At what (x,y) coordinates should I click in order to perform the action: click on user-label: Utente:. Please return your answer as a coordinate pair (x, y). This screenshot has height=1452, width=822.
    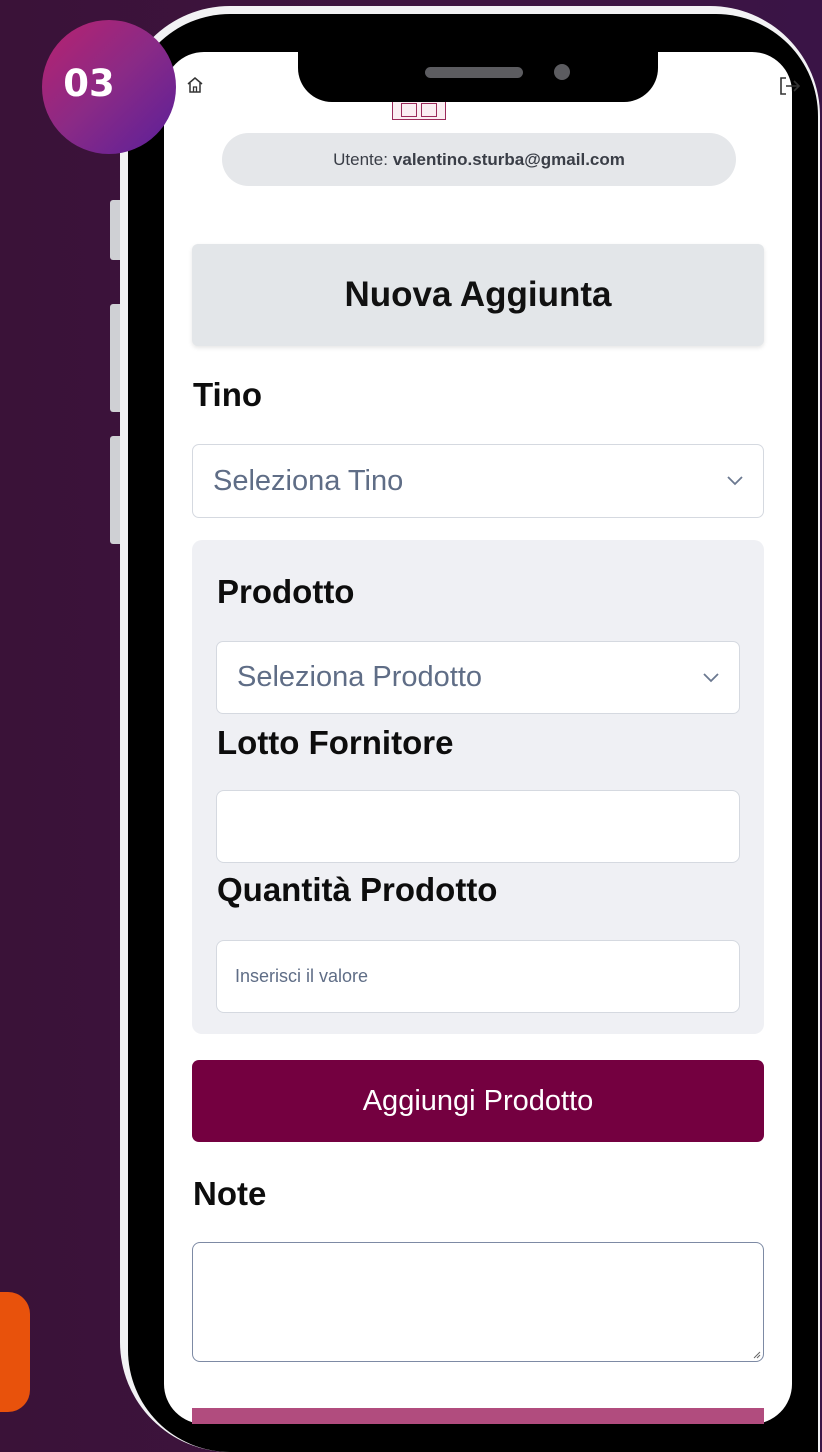
    Looking at the image, I should click on (360, 159).